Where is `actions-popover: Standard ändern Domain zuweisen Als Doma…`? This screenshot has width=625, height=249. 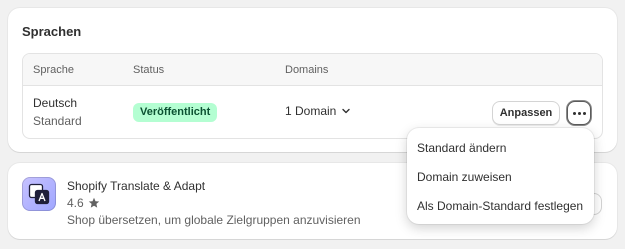 actions-popover: Standard ändern Domain zuweisen Als Doma… is located at coordinates (500, 176).